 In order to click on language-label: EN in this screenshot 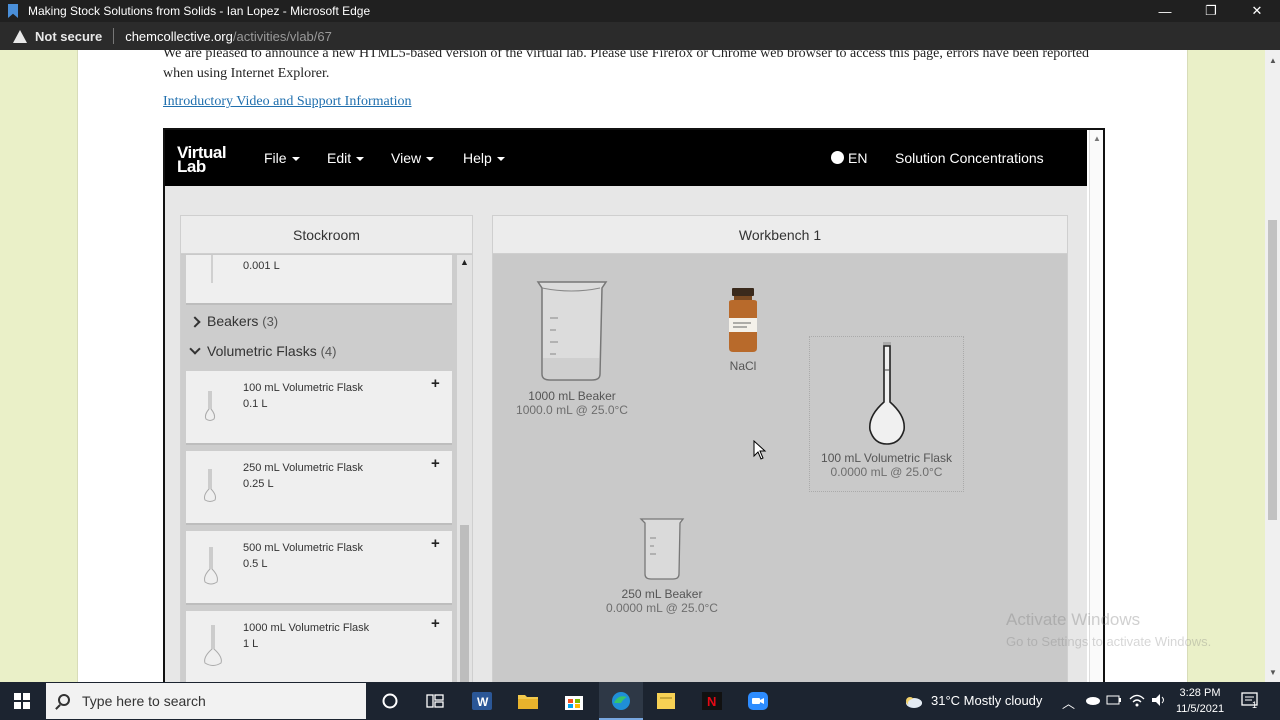, I will do `click(858, 158)`.